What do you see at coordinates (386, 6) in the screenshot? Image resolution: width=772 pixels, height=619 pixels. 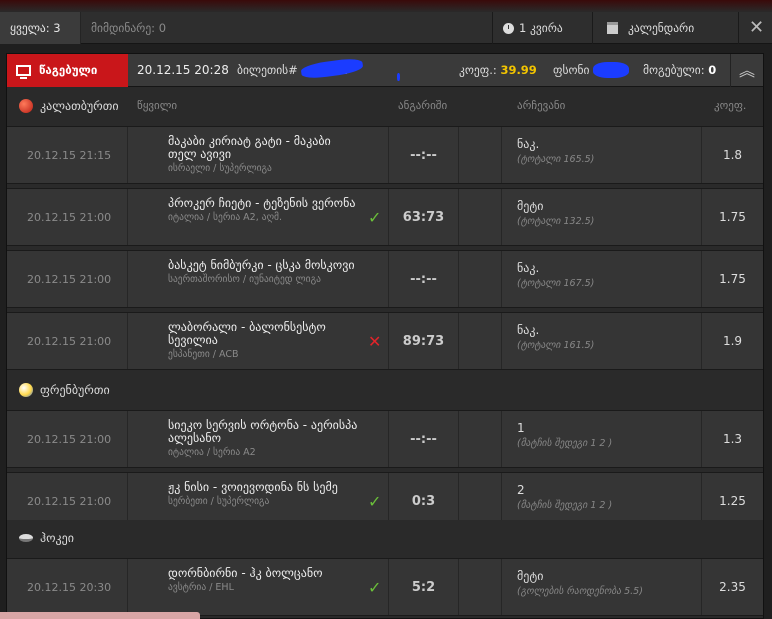 I see `top-border` at bounding box center [386, 6].